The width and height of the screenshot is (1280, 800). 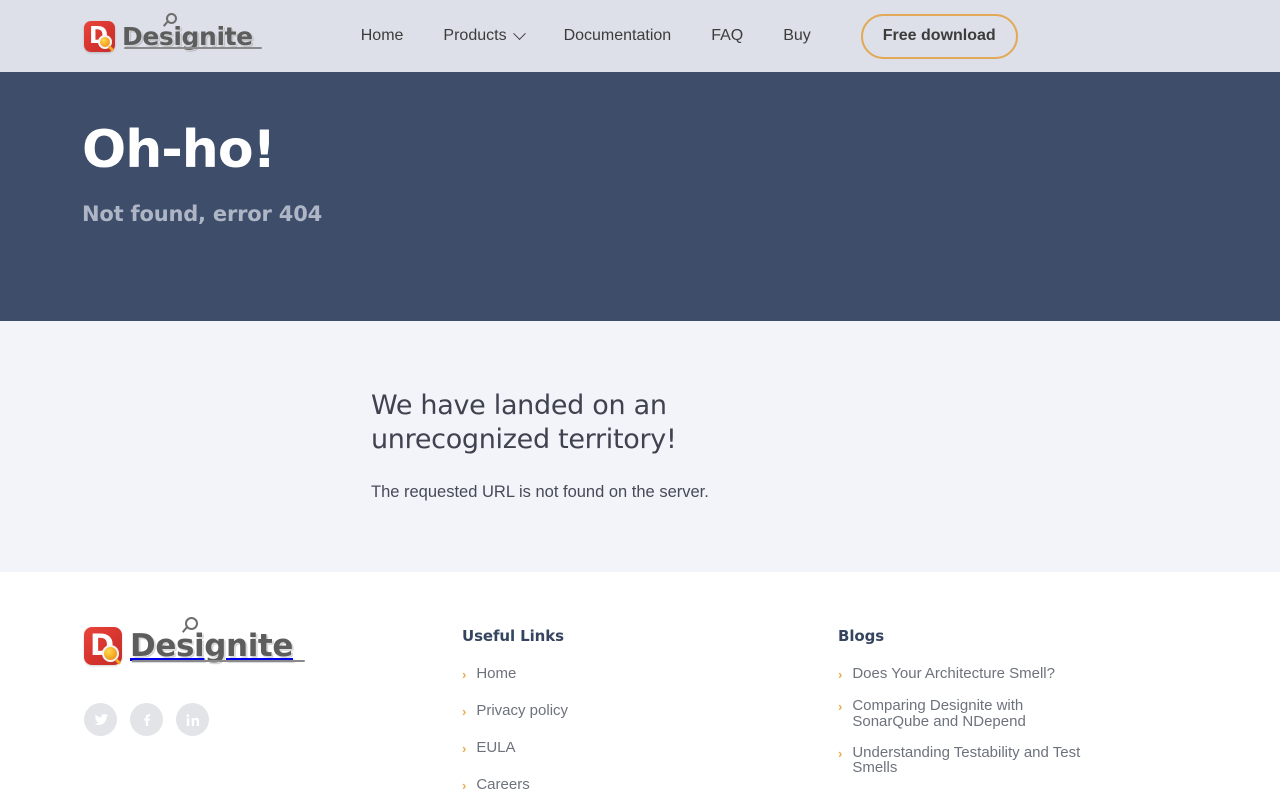 I want to click on footer-logo-wordmark: Designite, so click(x=217, y=640).